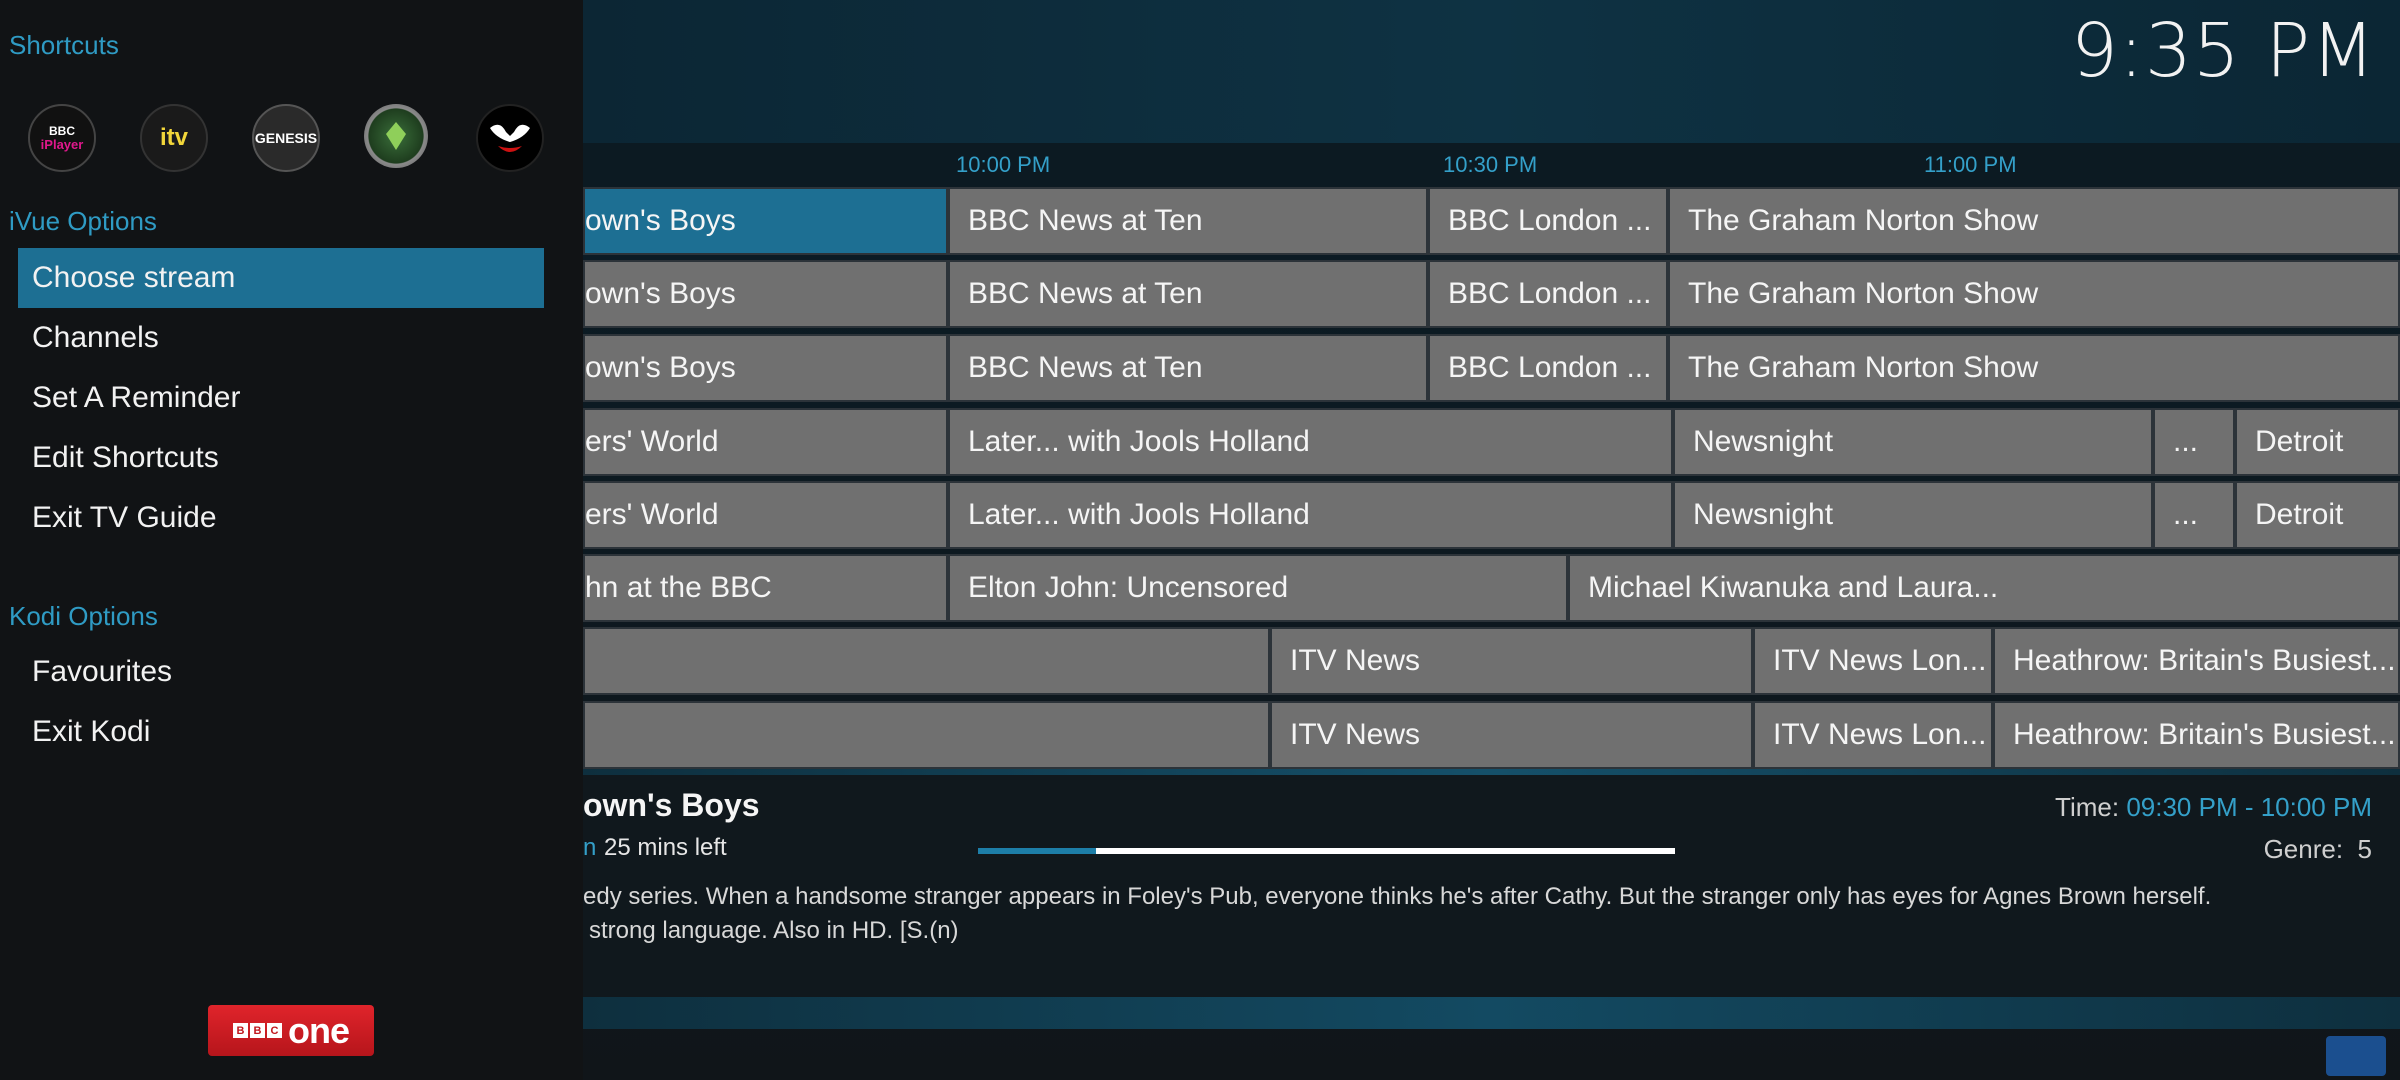 Image resolution: width=2400 pixels, height=1080 pixels. What do you see at coordinates (83, 616) in the screenshot?
I see `kodi-options-title: Kodi Options` at bounding box center [83, 616].